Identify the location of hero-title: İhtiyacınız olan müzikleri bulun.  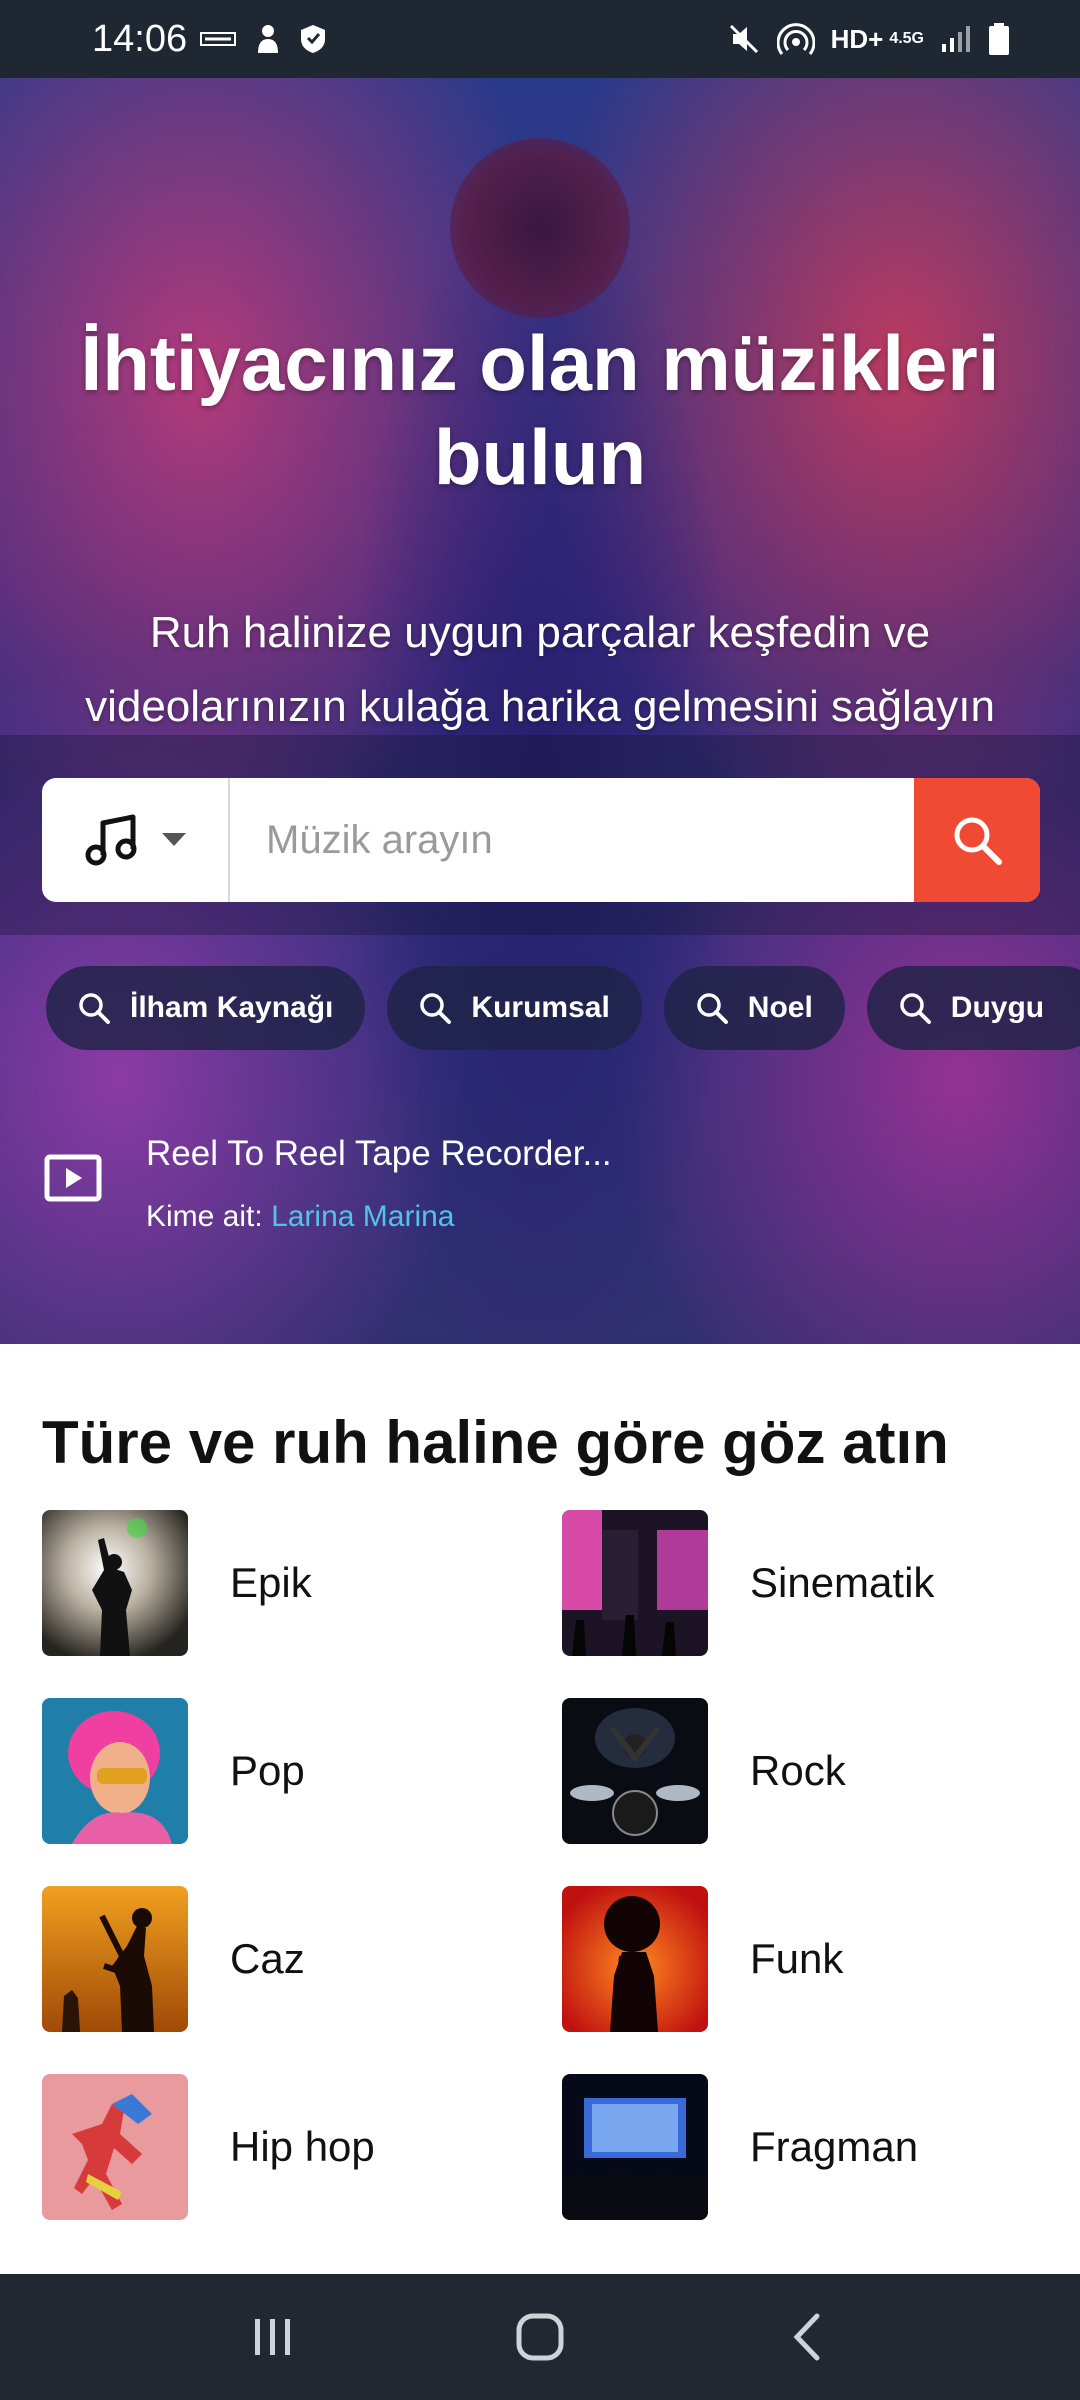
(540, 410).